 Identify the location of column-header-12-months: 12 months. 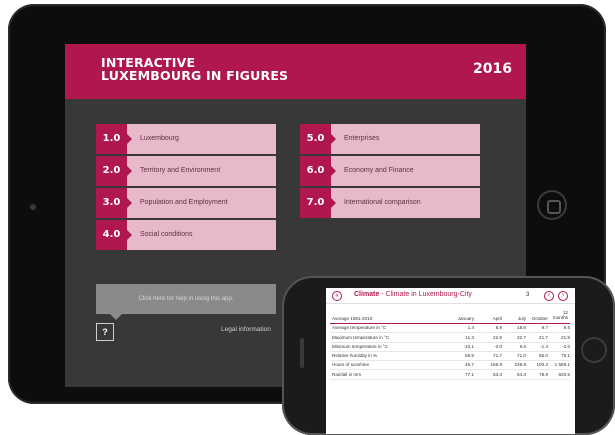
(560, 315).